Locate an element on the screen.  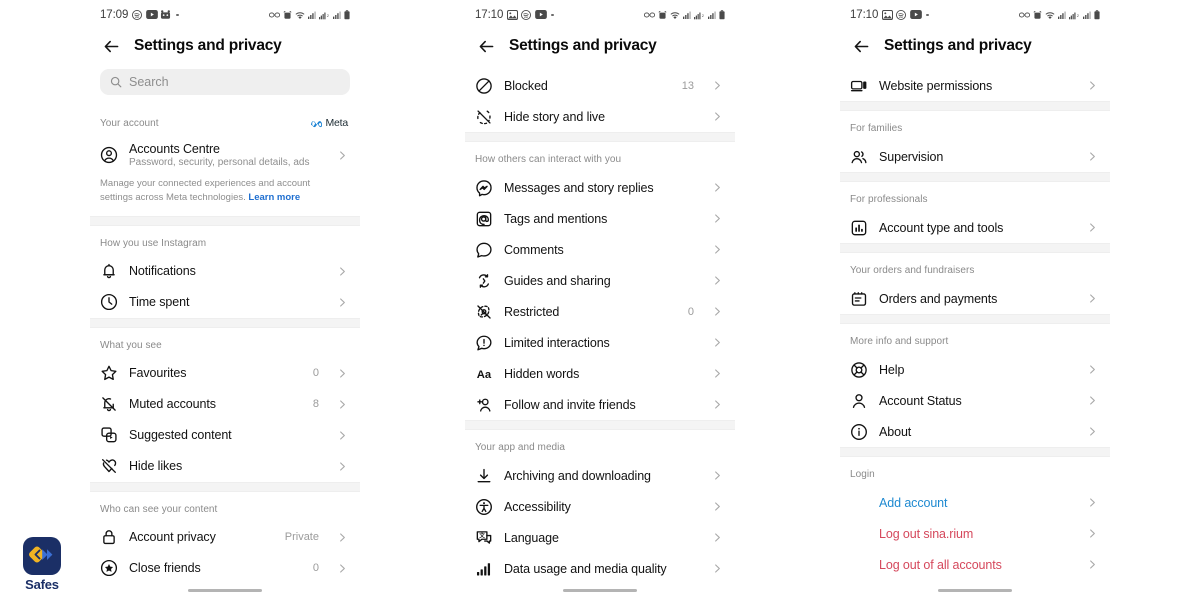
list-item-body: Log out sina.rium is located at coordinates (977, 534).